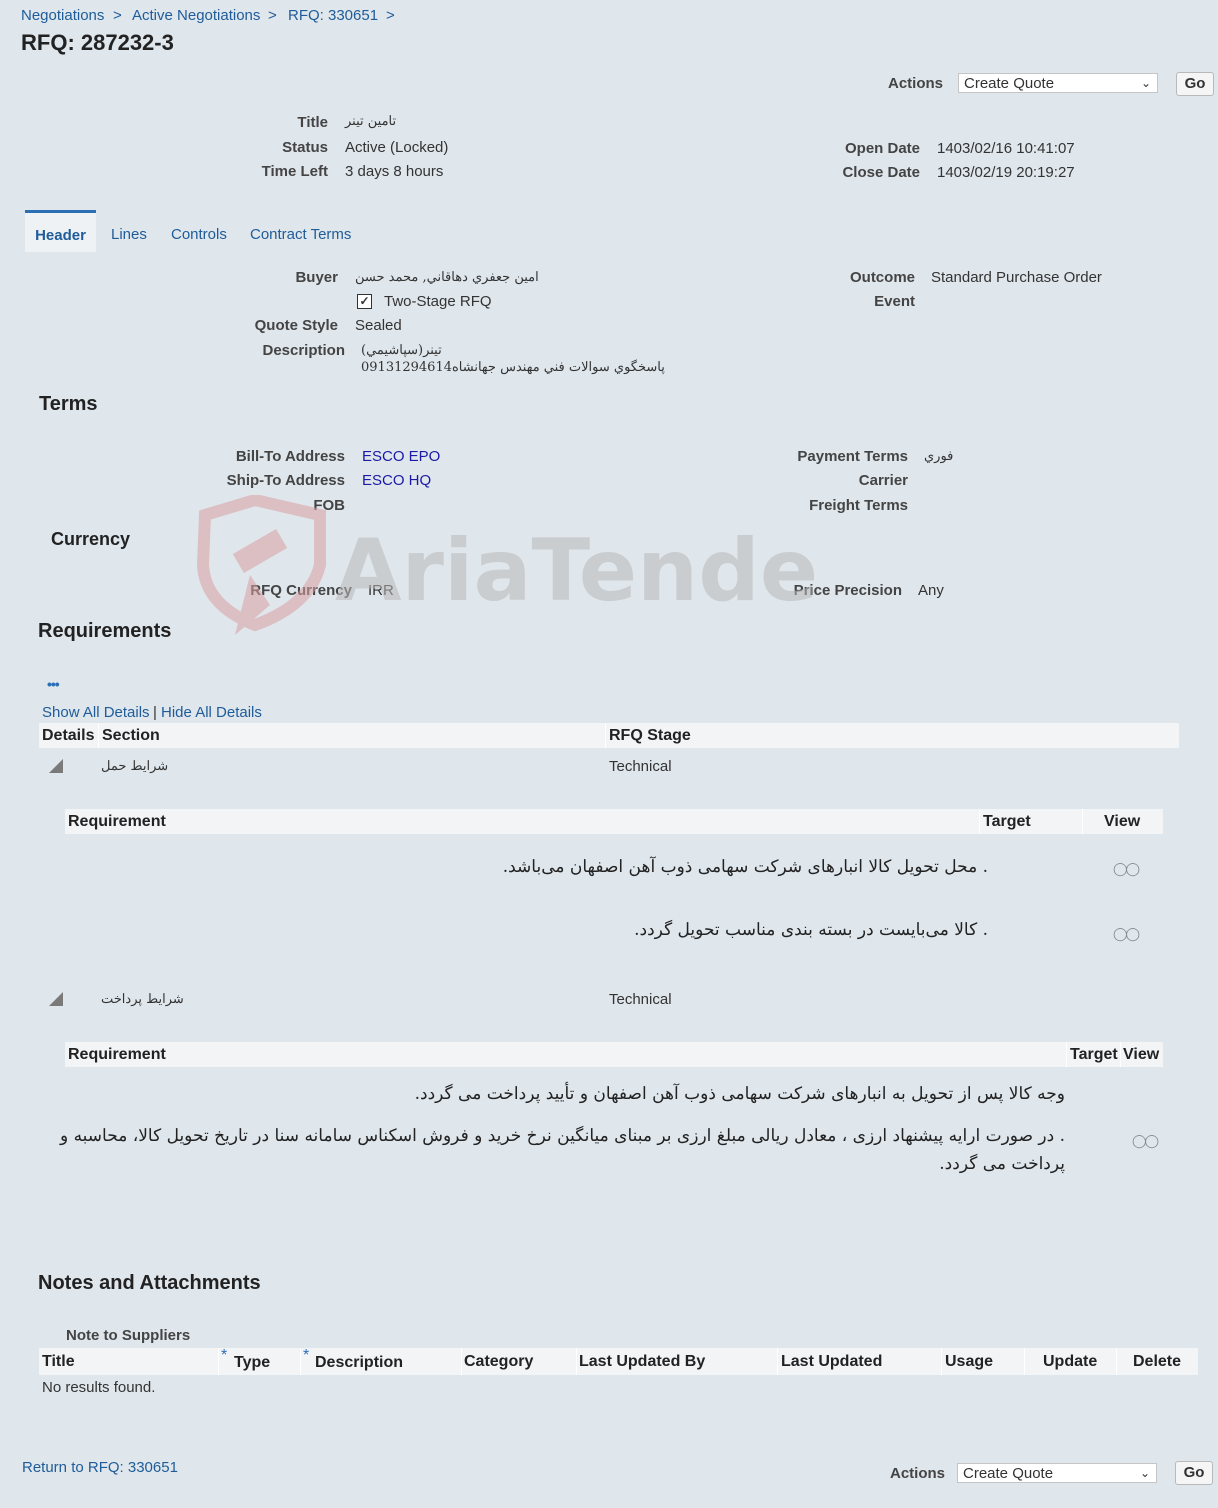  Describe the element at coordinates (135, 766) in the screenshot. I see `section-name: شرایط حمل` at that location.